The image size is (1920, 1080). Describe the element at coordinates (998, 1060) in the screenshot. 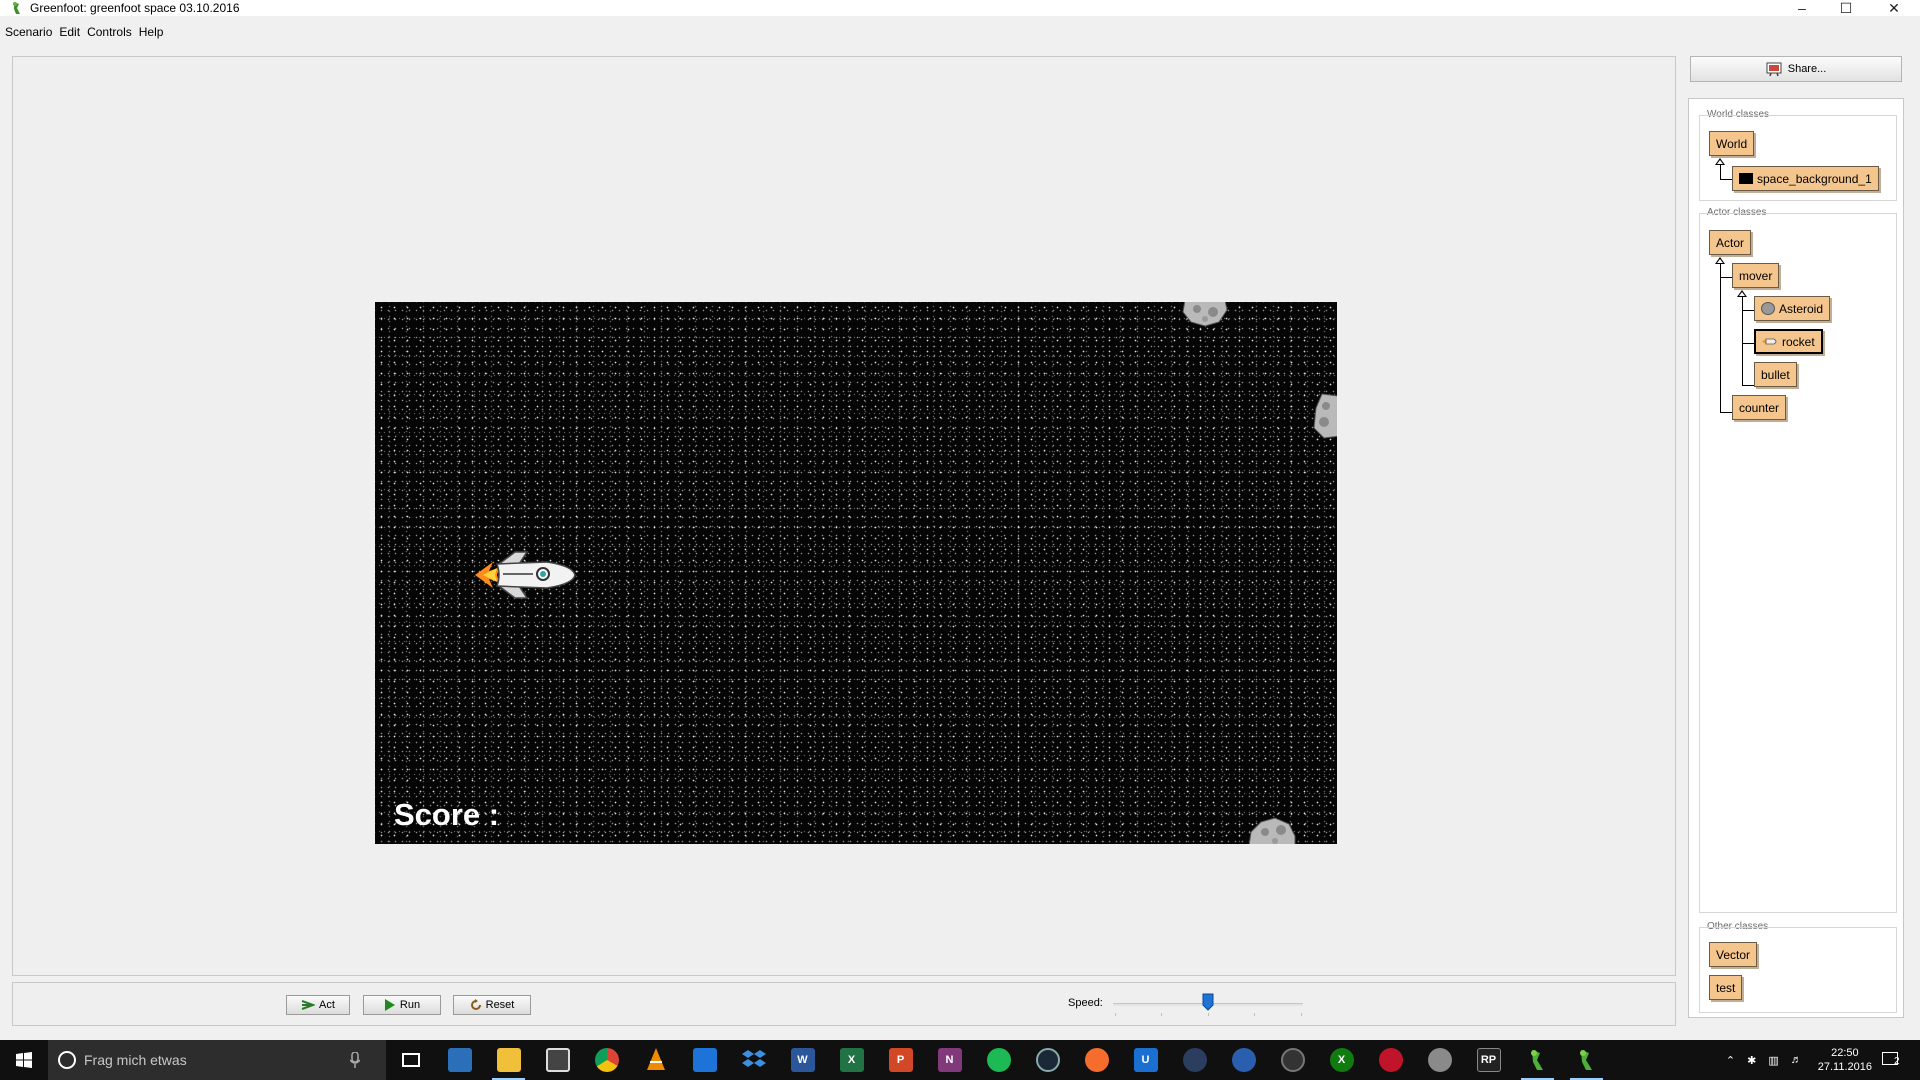

I see `spotify-icon` at that location.